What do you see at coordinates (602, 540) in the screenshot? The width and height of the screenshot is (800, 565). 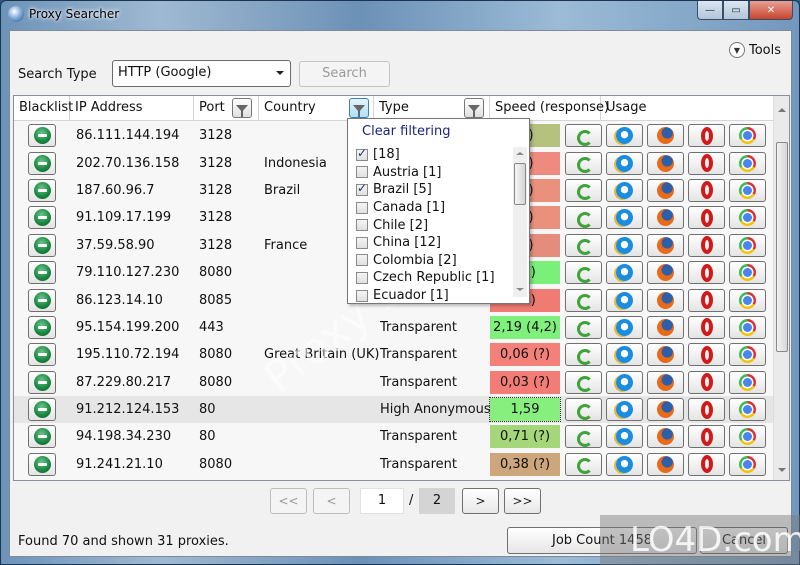 I see `job-count-button: Job Count 1458` at bounding box center [602, 540].